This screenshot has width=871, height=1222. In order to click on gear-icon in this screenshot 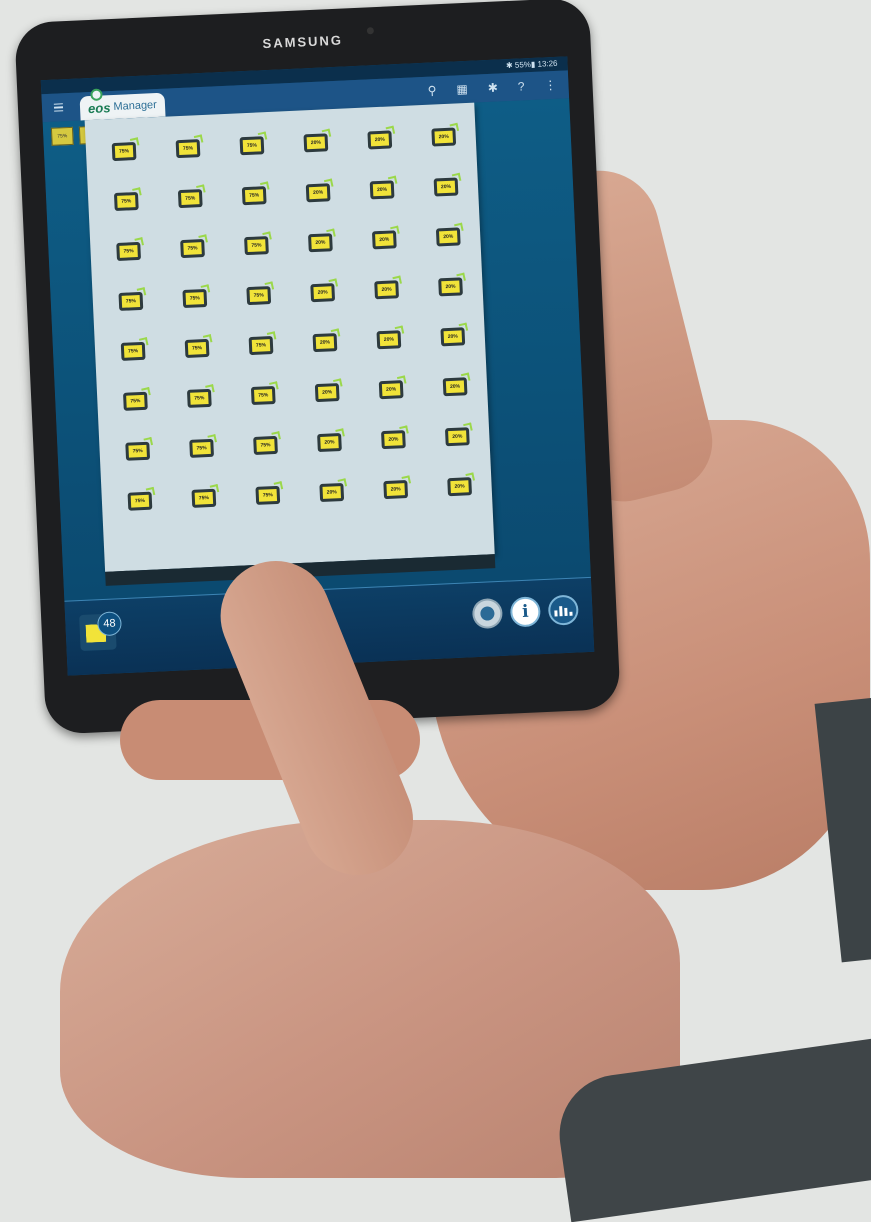, I will do `click(487, 613)`.